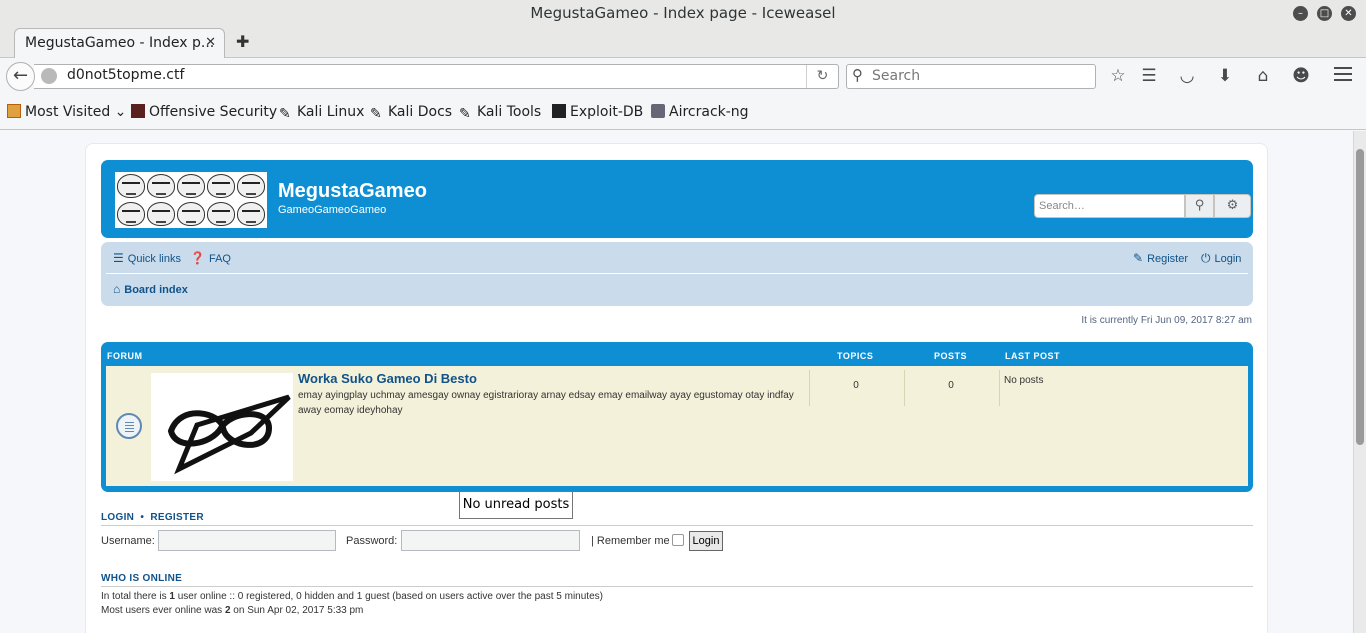  I want to click on register-label: Register, so click(1168, 259).